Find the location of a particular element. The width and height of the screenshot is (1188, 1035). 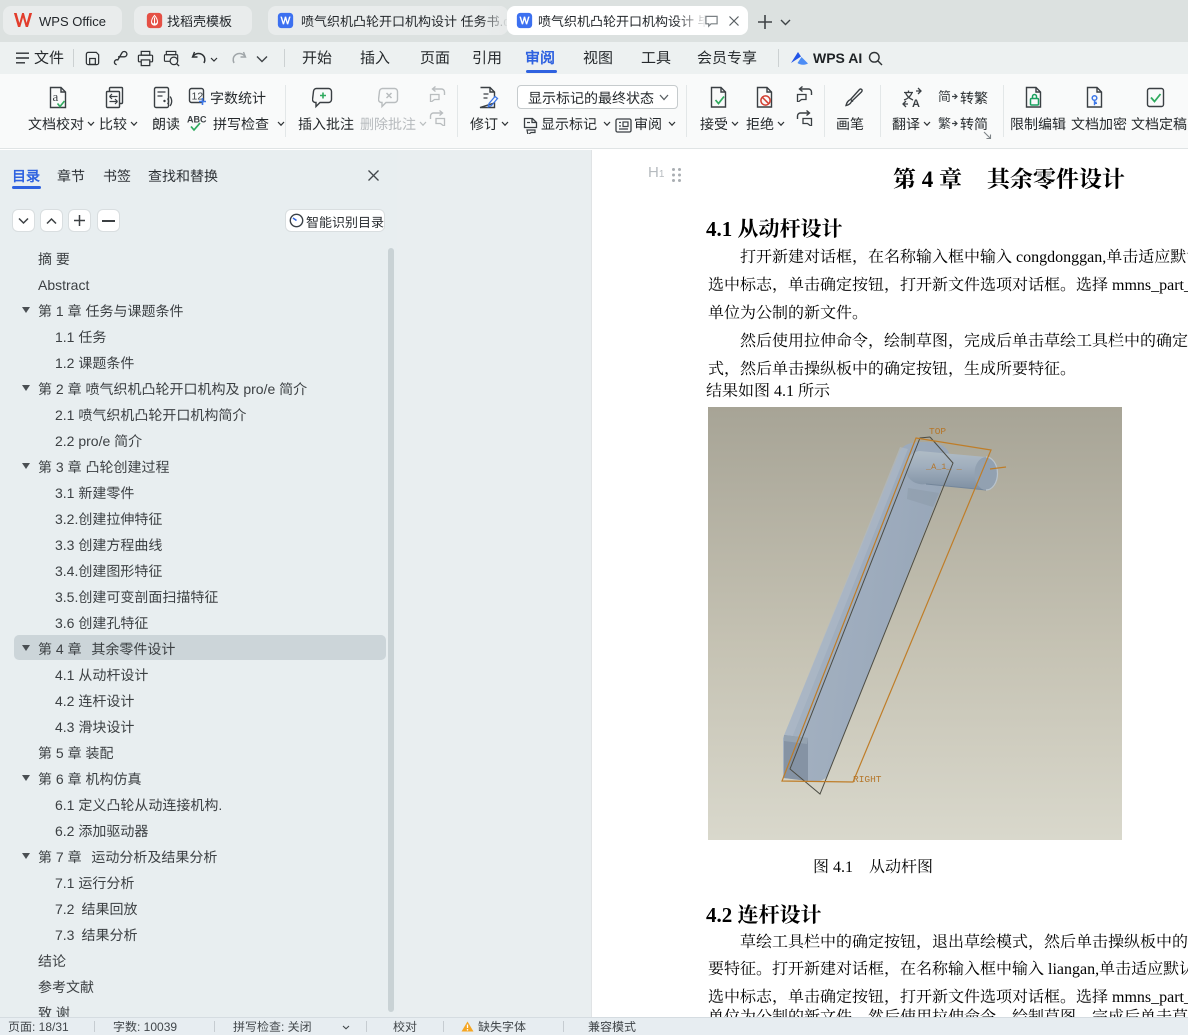

svg-text: ABC is located at coordinates (197, 120).